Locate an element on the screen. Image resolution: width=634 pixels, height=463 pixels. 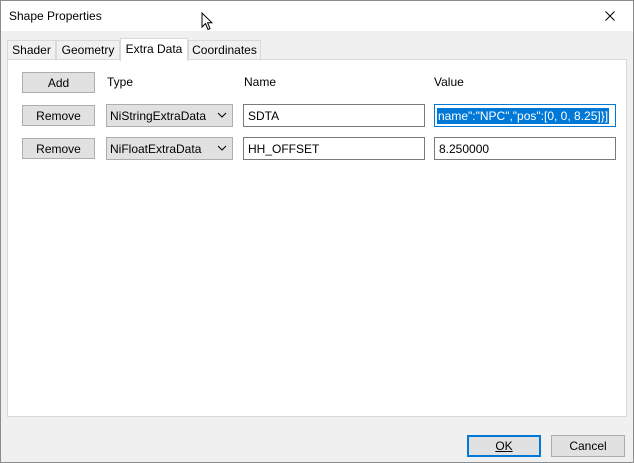
type-dropdown: NiFloatExtraData is located at coordinates (169, 148).